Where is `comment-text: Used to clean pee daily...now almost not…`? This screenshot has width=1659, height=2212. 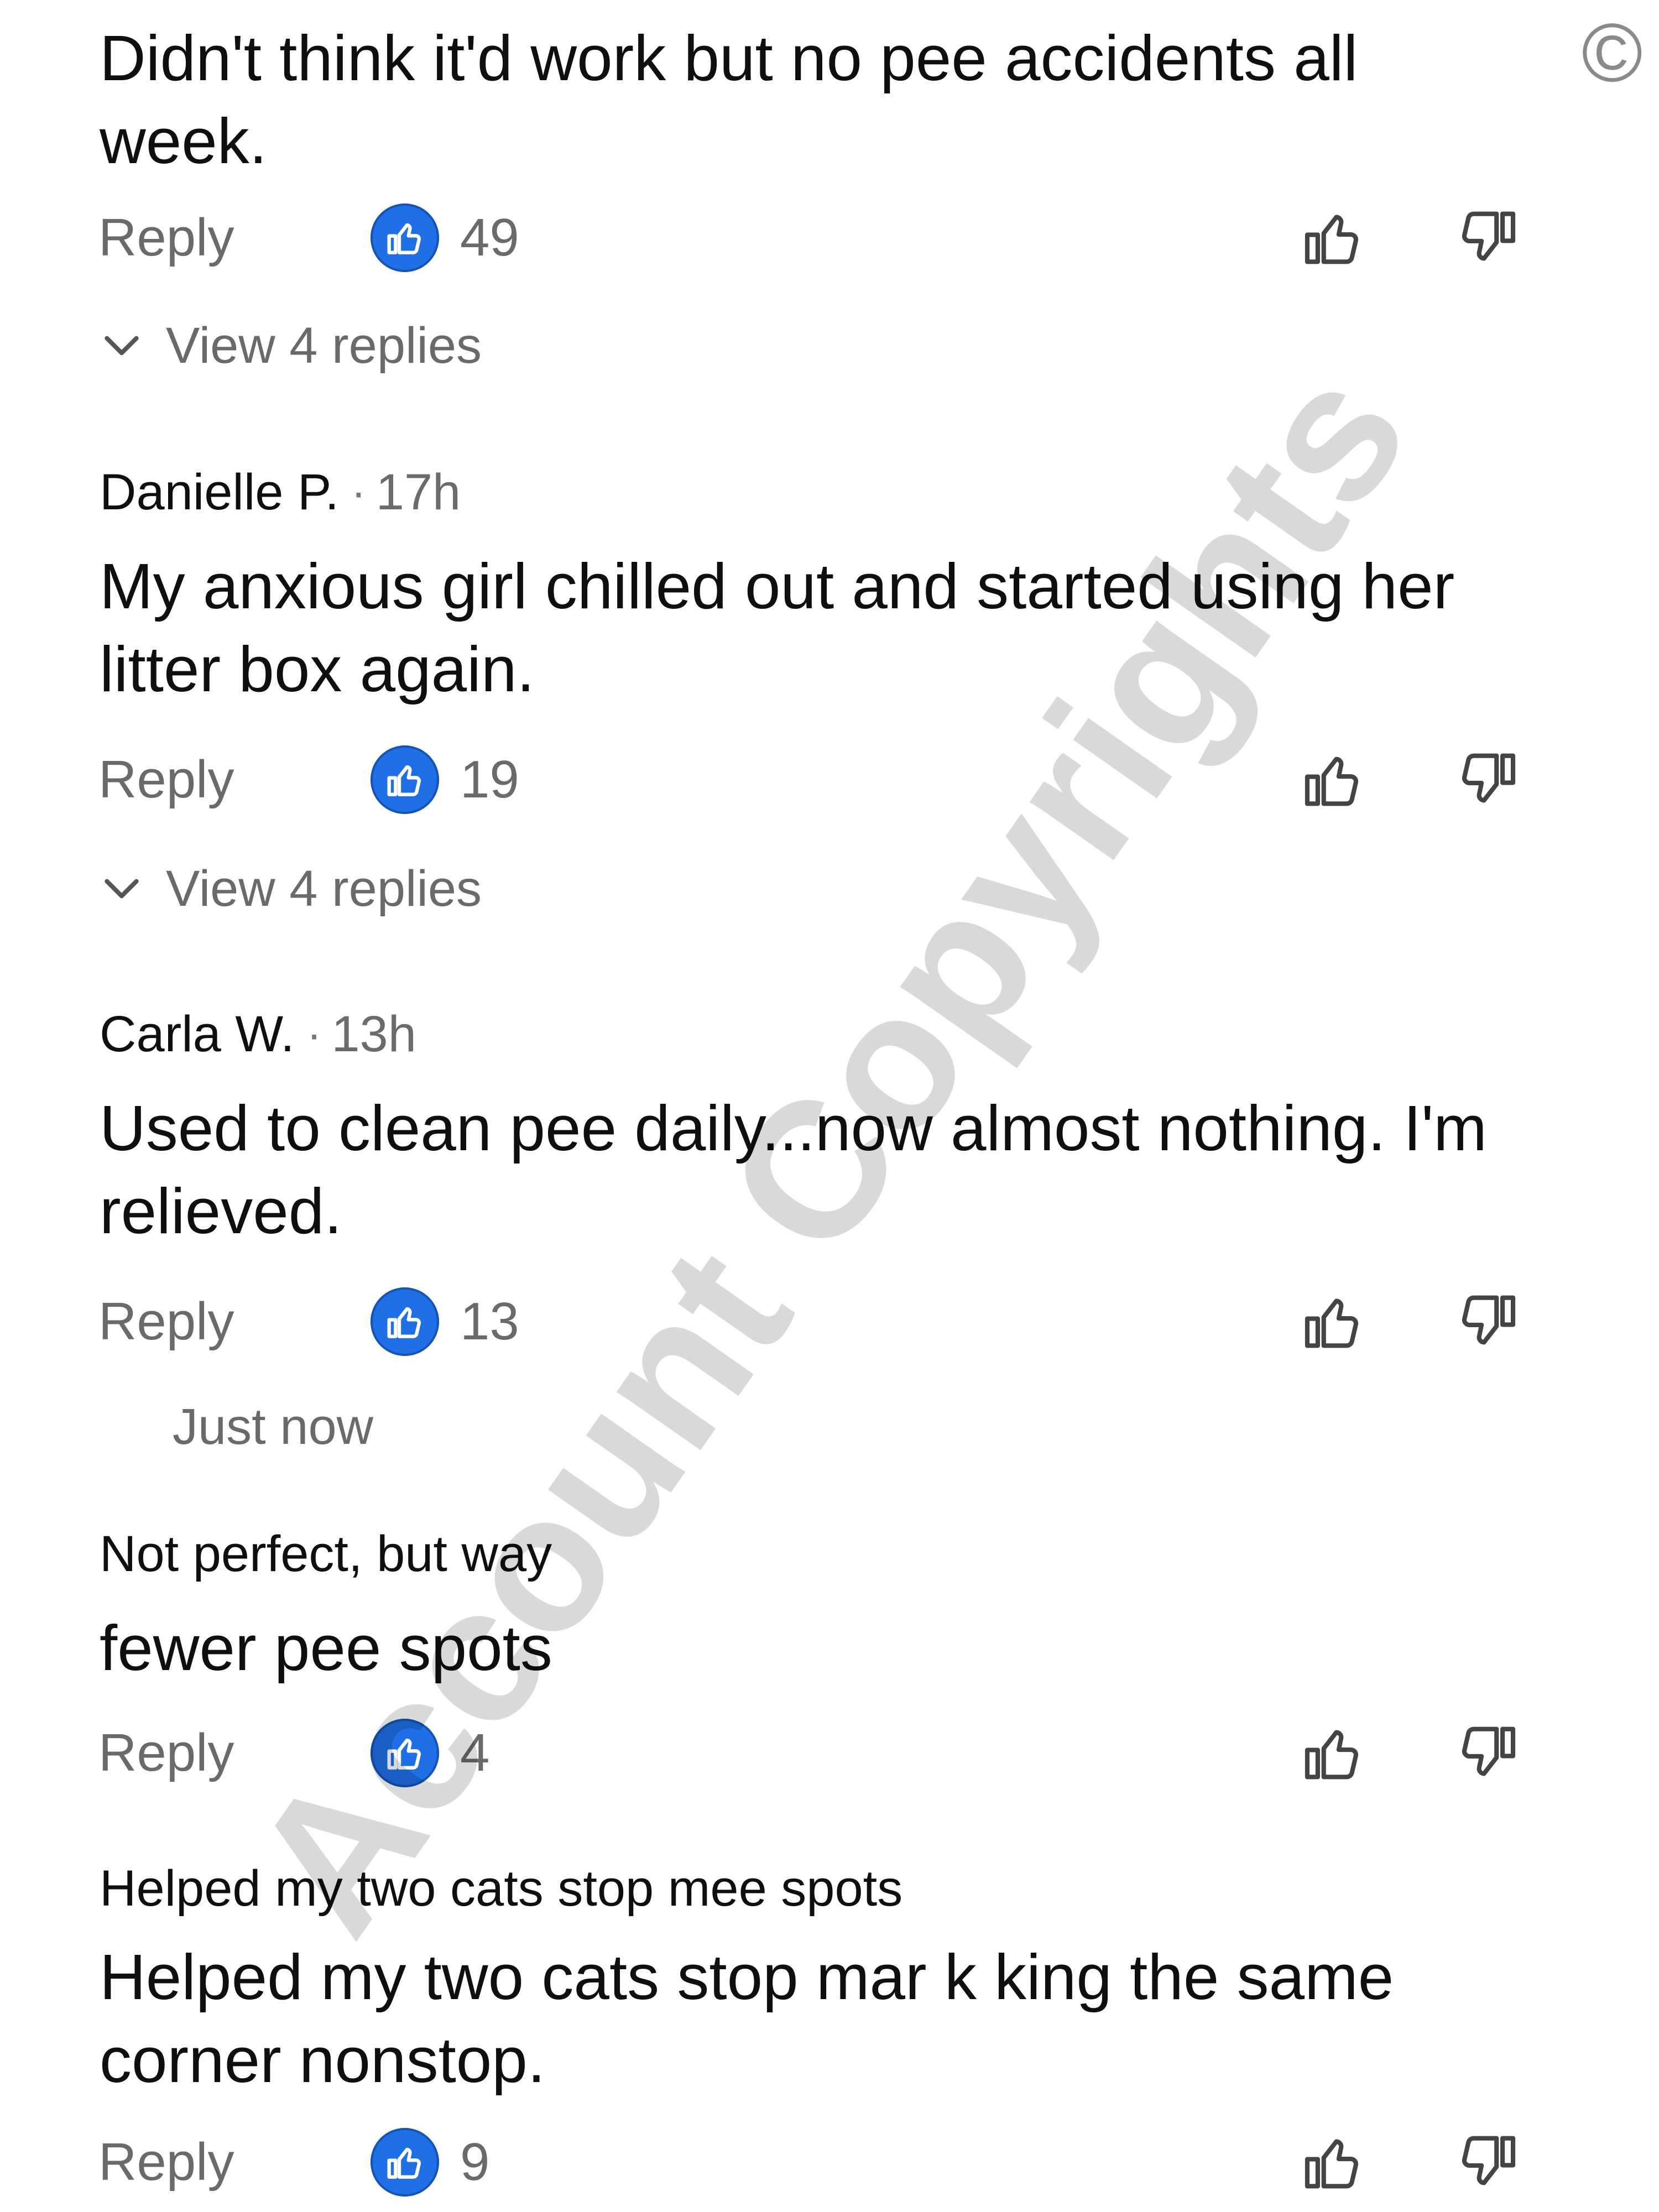
comment-text: Used to clean pee daily...now almost not… is located at coordinates (793, 1169).